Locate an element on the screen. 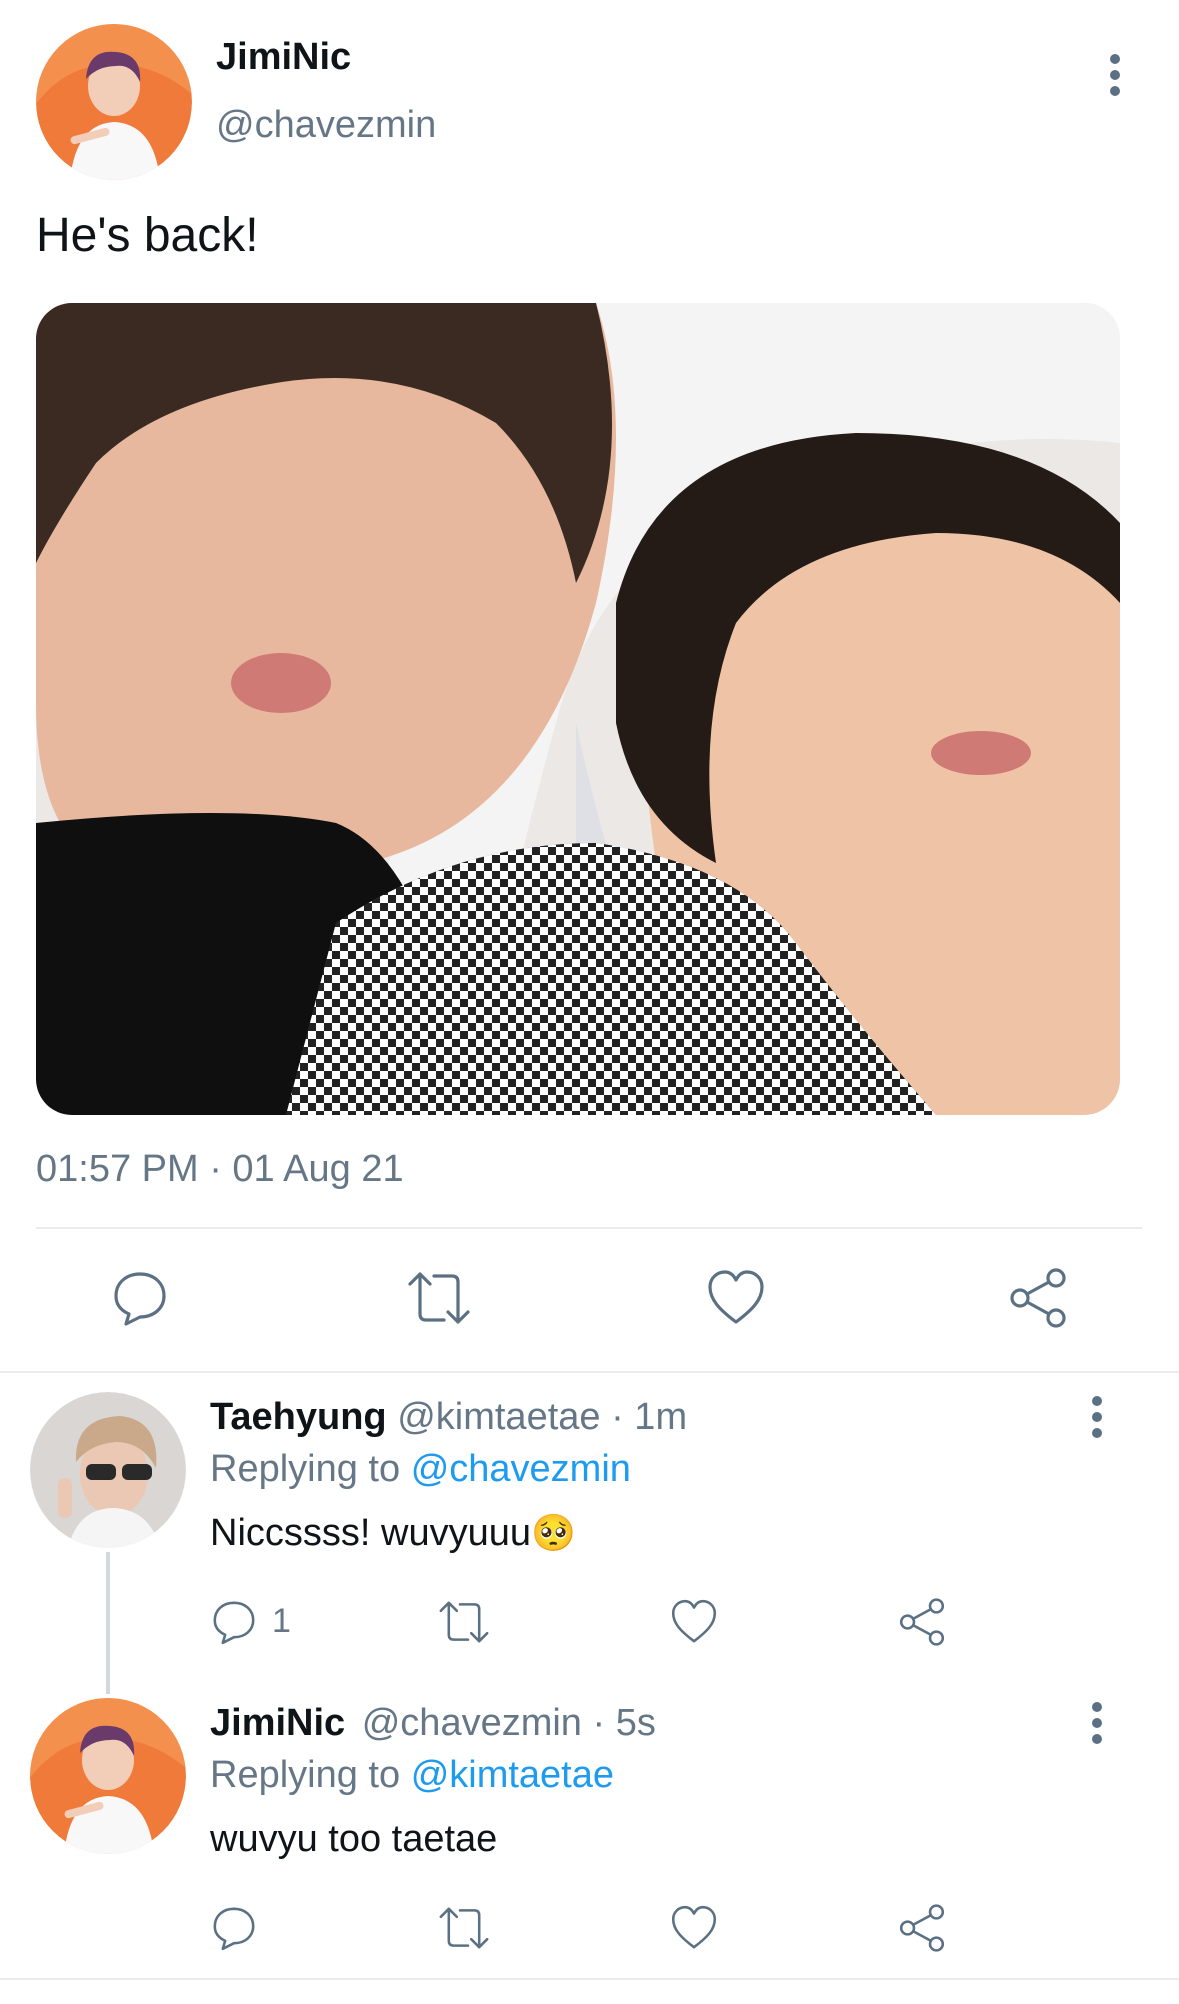 This screenshot has width=1179, height=2004. mention-link: @chavezmin is located at coordinates (521, 1469).